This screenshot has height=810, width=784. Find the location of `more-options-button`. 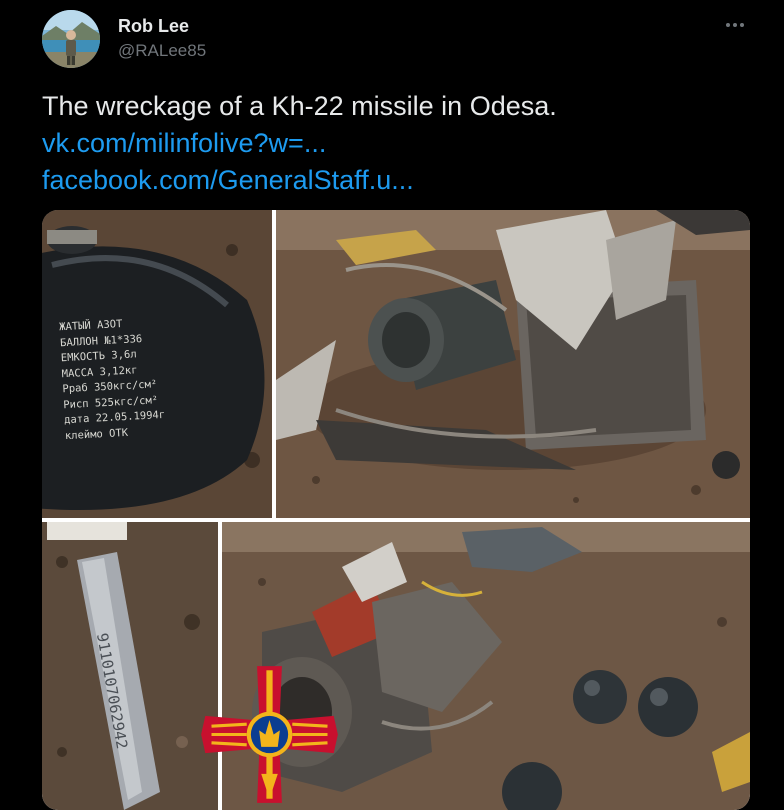

more-options-button is located at coordinates (735, 25).